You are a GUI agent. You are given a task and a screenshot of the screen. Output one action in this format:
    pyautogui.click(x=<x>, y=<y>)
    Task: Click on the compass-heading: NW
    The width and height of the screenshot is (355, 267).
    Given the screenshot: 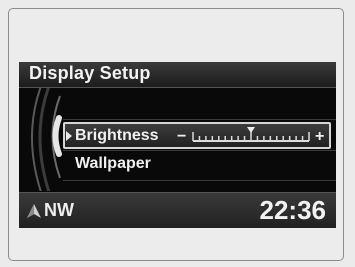 What is the action you would take?
    pyautogui.click(x=59, y=210)
    